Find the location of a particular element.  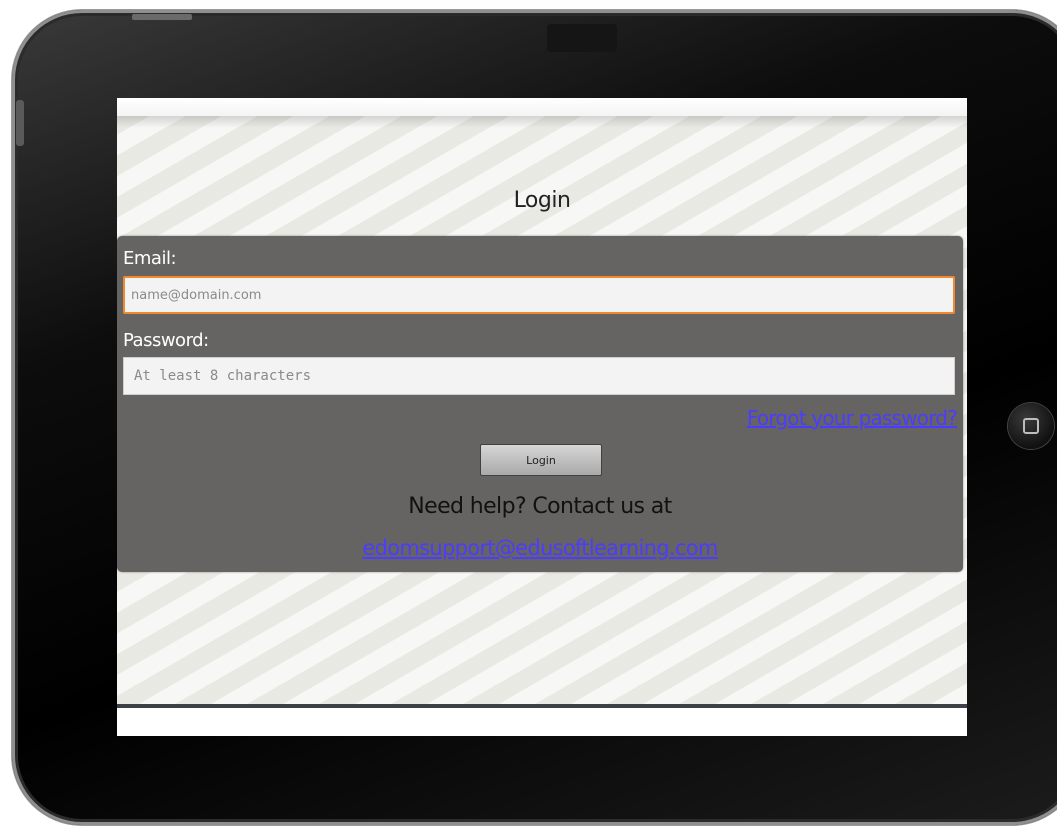

password-field is located at coordinates (539, 376).